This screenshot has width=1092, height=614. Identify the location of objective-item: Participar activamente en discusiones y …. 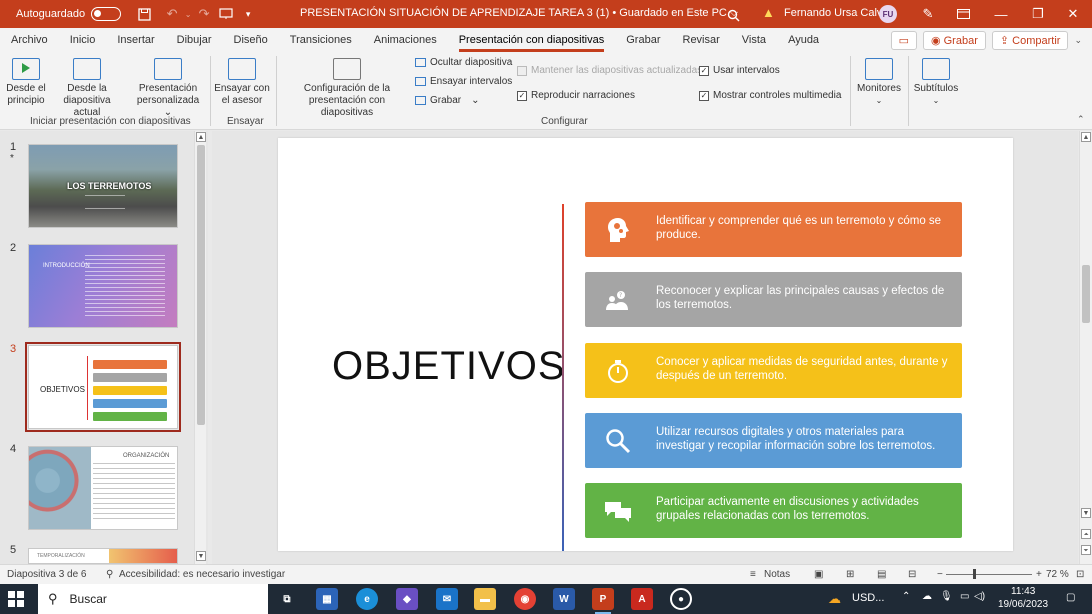
(773, 510).